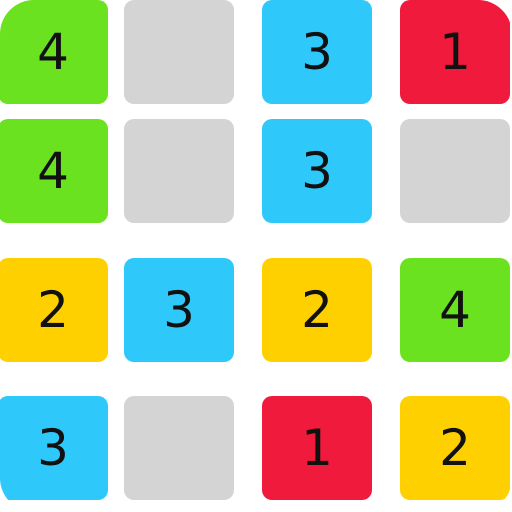 The height and width of the screenshot is (512, 512). I want to click on tile-r3-c1, so click(179, 448).